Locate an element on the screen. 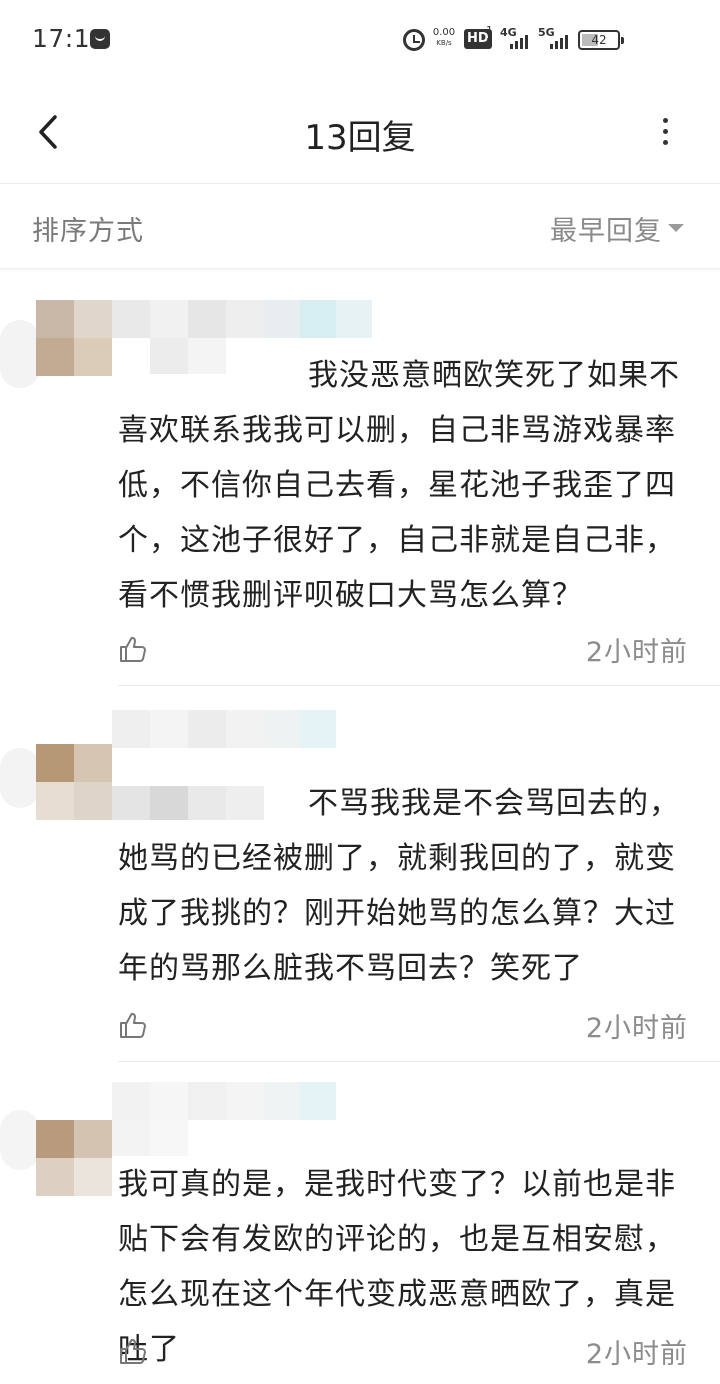  notification-app-icon is located at coordinates (100, 39).